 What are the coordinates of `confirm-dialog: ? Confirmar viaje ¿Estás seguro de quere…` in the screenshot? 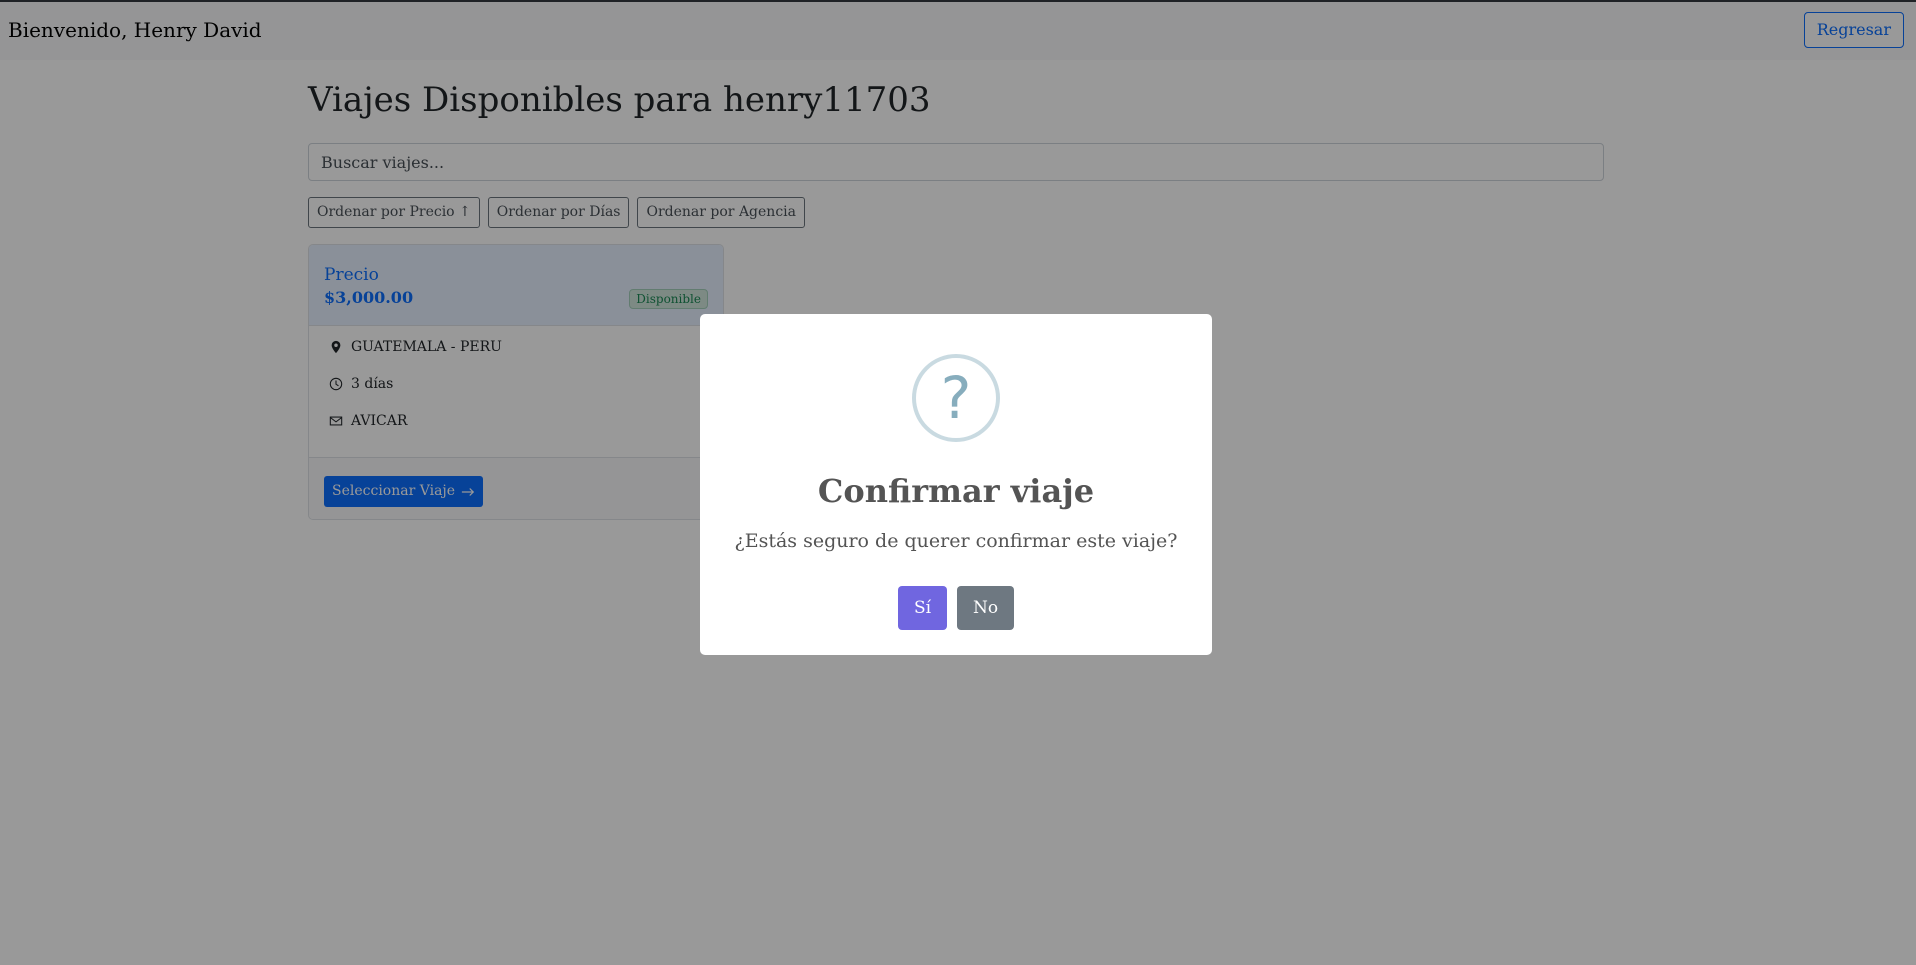 It's located at (956, 484).